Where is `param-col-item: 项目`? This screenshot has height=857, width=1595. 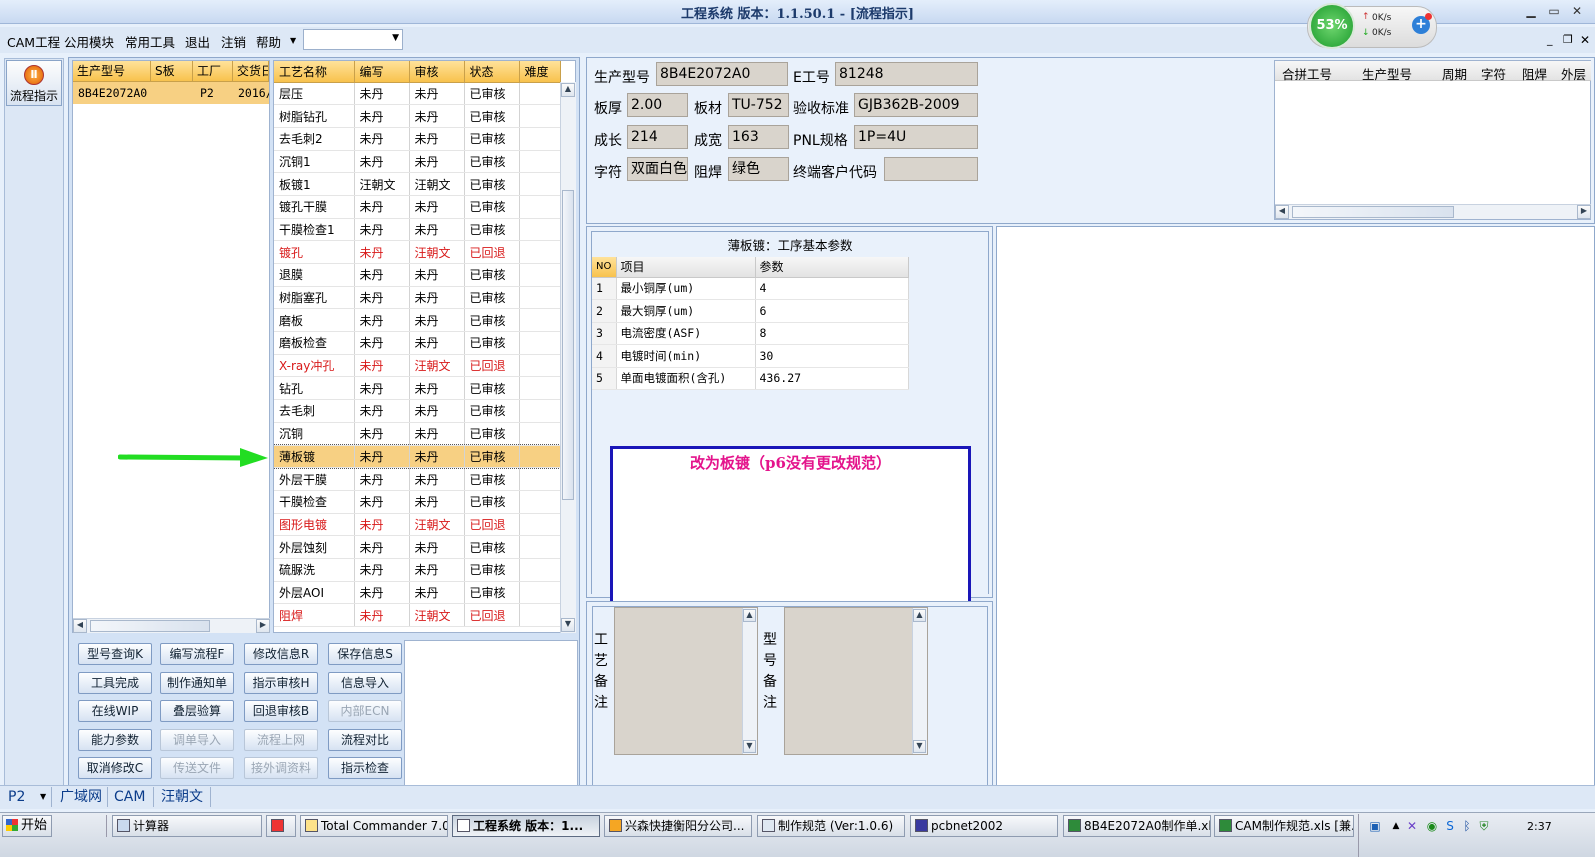 param-col-item: 项目 is located at coordinates (686, 267).